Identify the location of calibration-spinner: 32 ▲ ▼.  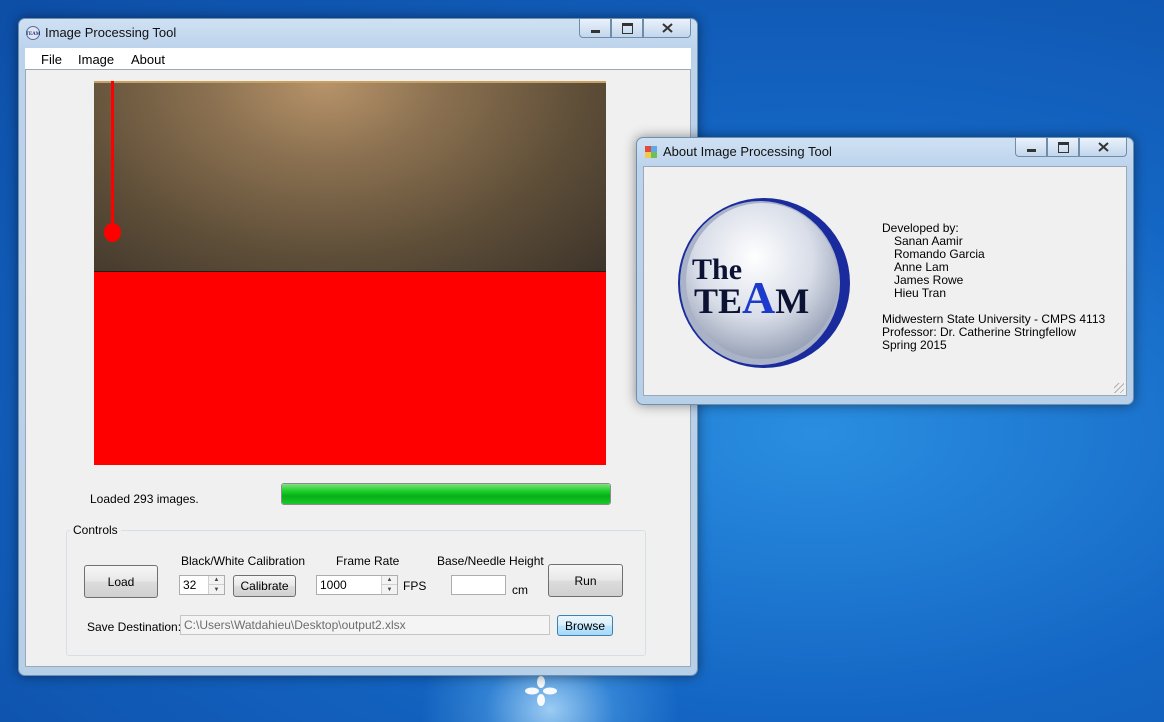
(202, 585).